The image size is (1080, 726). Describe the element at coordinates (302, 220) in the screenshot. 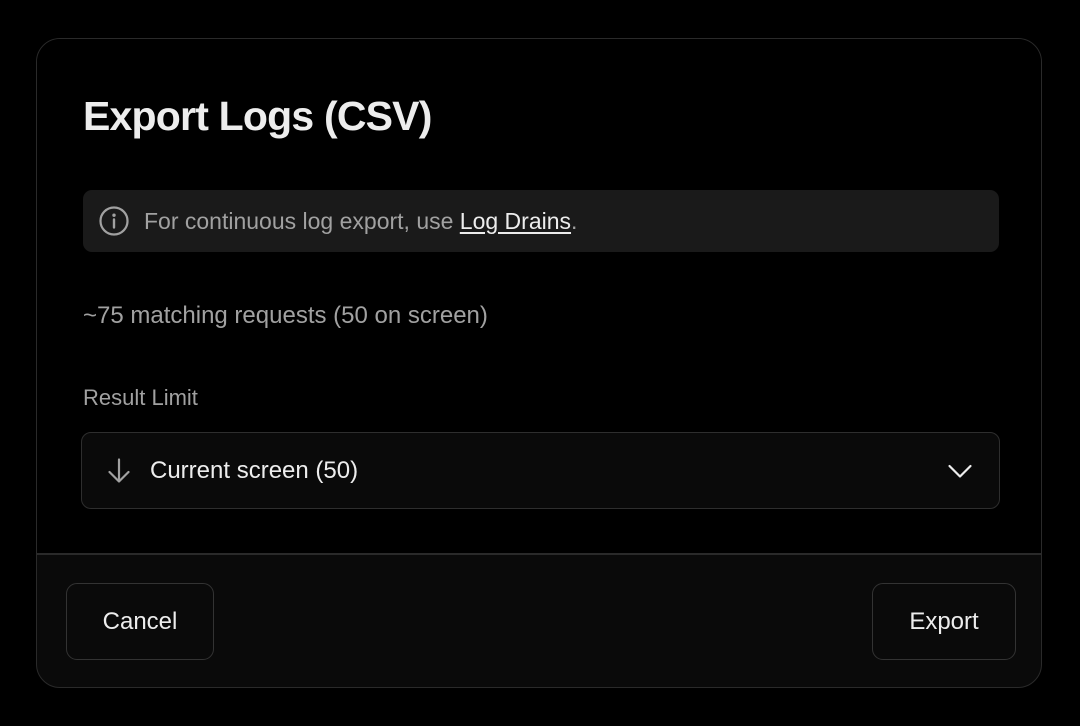

I see `notice-text-prefix: For continuous log export, use` at that location.